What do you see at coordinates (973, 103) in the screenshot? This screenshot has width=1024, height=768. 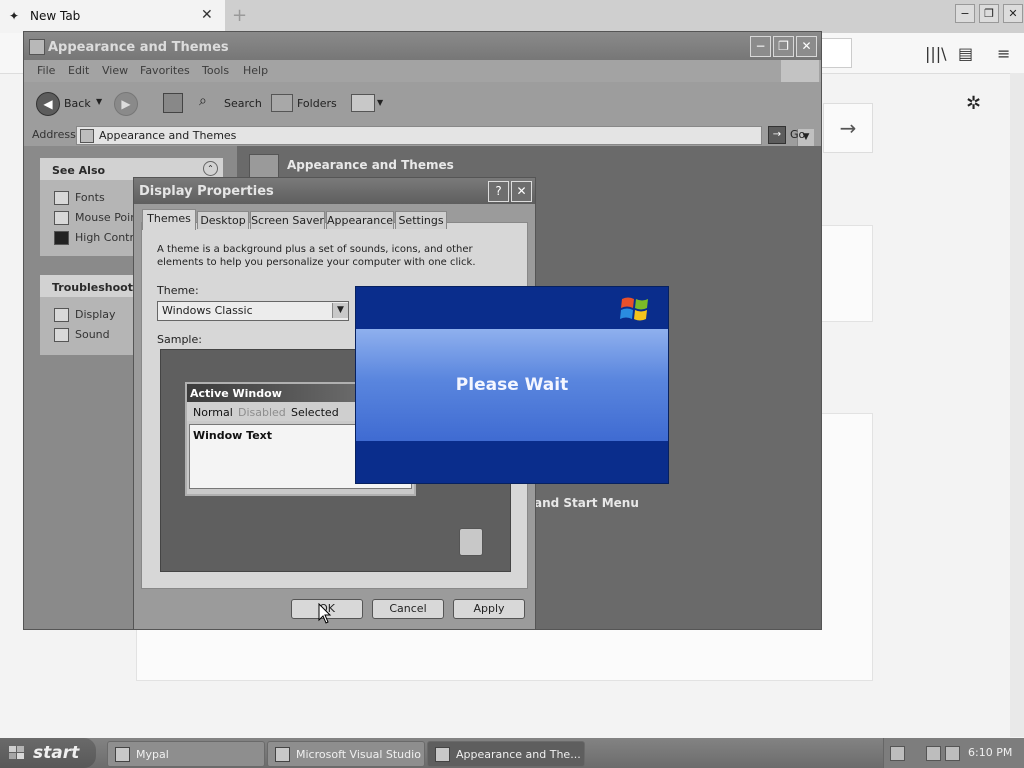 I see `settings-gear-icon: ✲` at bounding box center [973, 103].